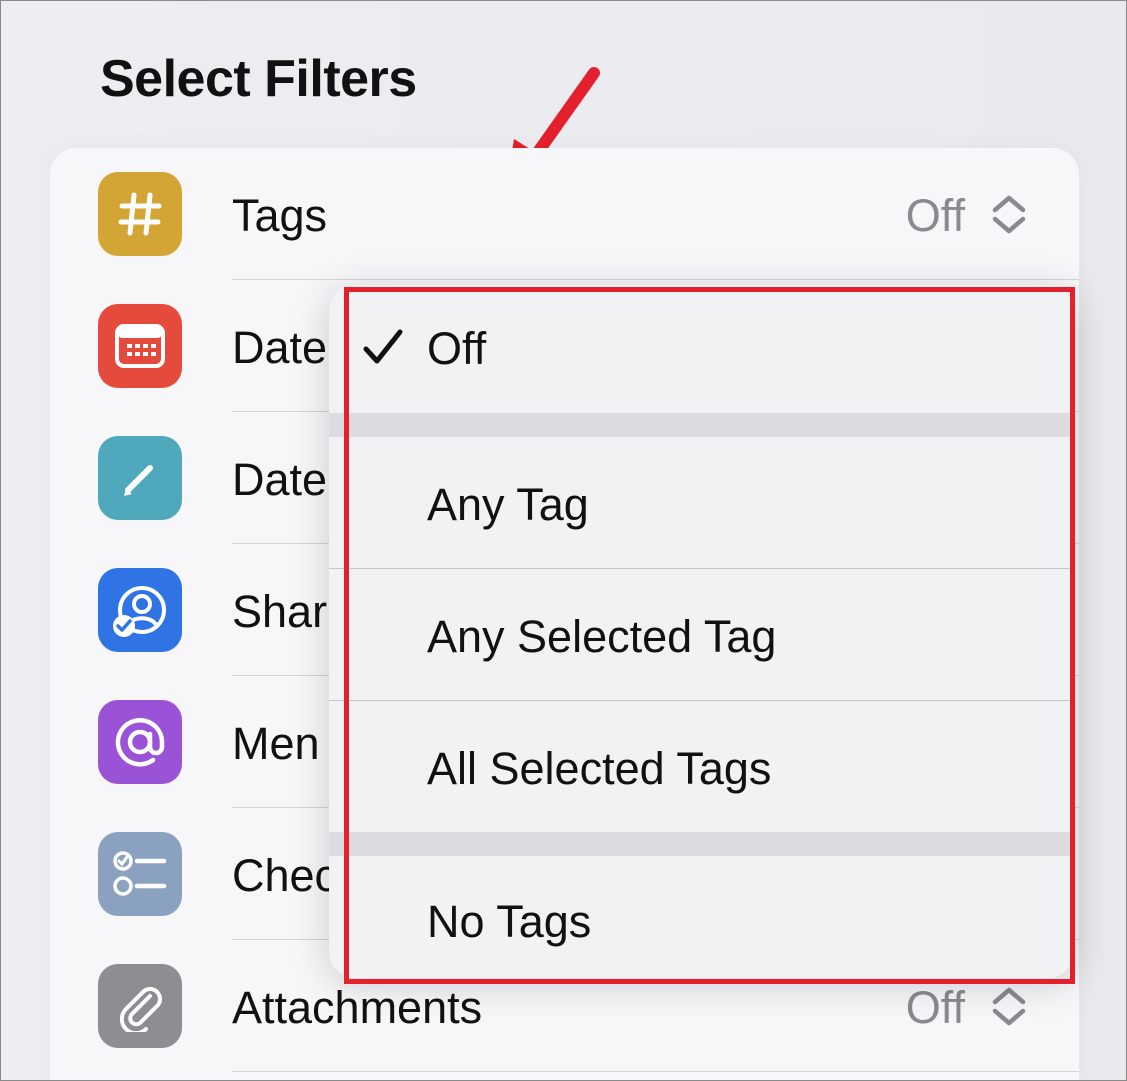 The image size is (1127, 1081). What do you see at coordinates (599, 768) in the screenshot?
I see `menu-option-label: All Selected Tags` at bounding box center [599, 768].